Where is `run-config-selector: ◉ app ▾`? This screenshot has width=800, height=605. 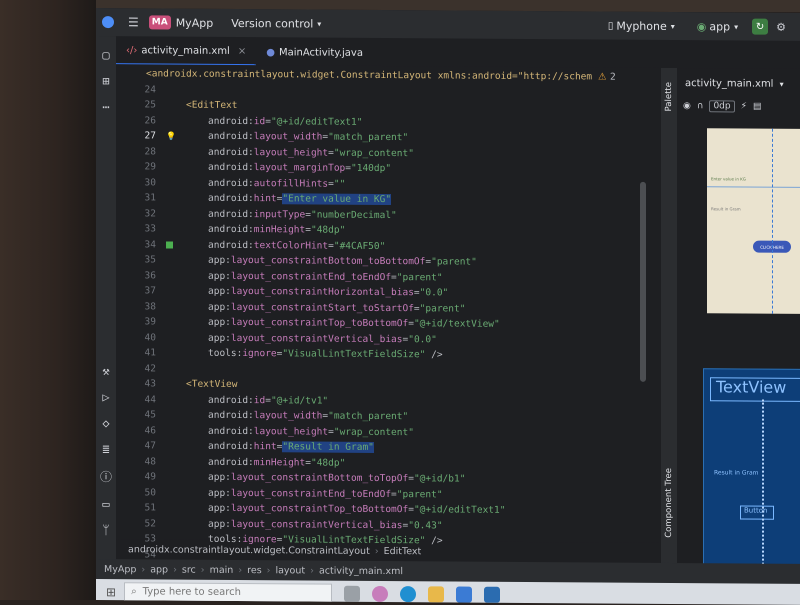
run-config-selector: ◉ app ▾ is located at coordinates (717, 26).